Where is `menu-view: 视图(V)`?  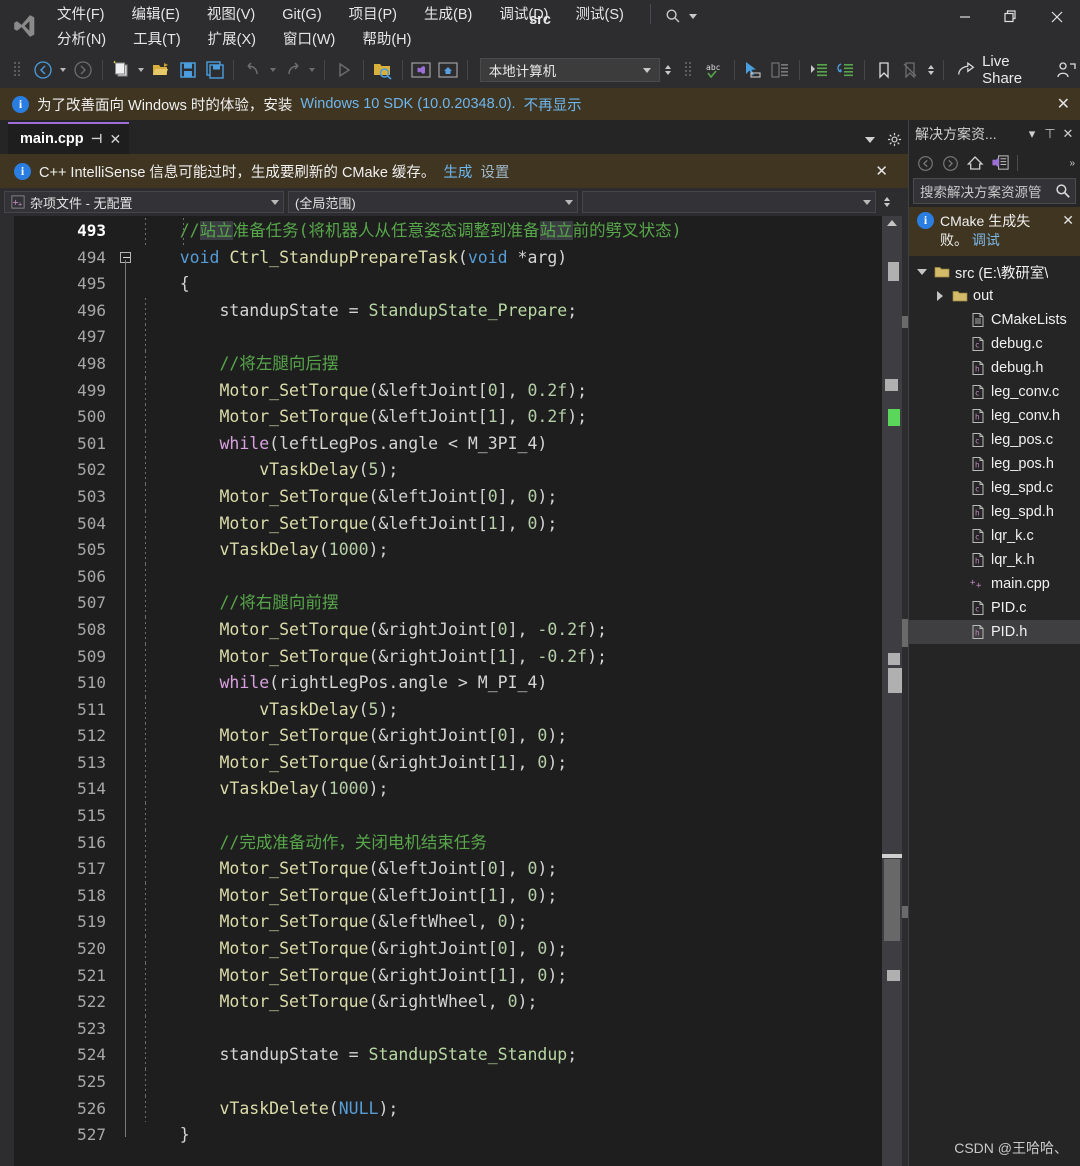 menu-view: 视图(V) is located at coordinates (231, 15).